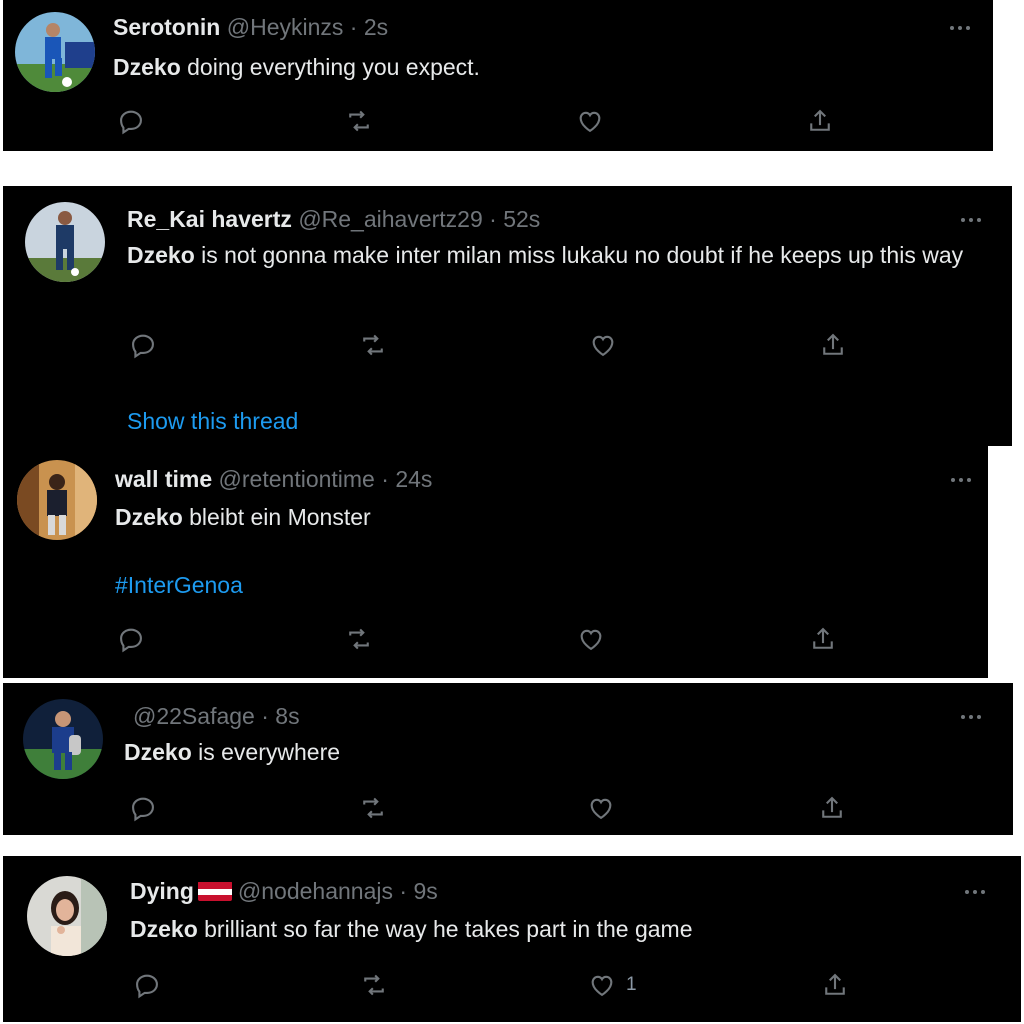 The width and height of the screenshot is (1024, 1024). Describe the element at coordinates (540, 517) in the screenshot. I see `tweet-text: Dzeko bleibt ein Monster` at that location.